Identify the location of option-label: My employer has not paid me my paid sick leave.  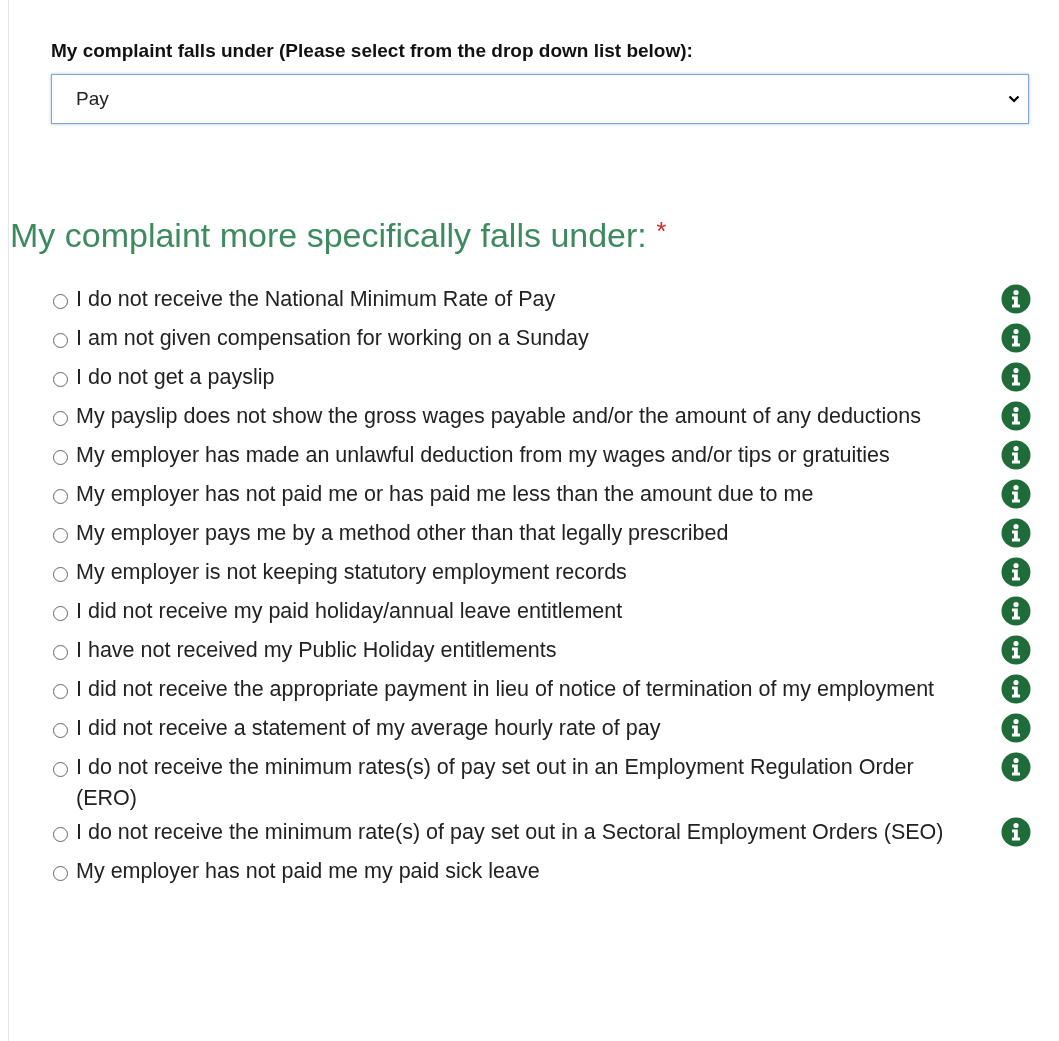
(516, 871).